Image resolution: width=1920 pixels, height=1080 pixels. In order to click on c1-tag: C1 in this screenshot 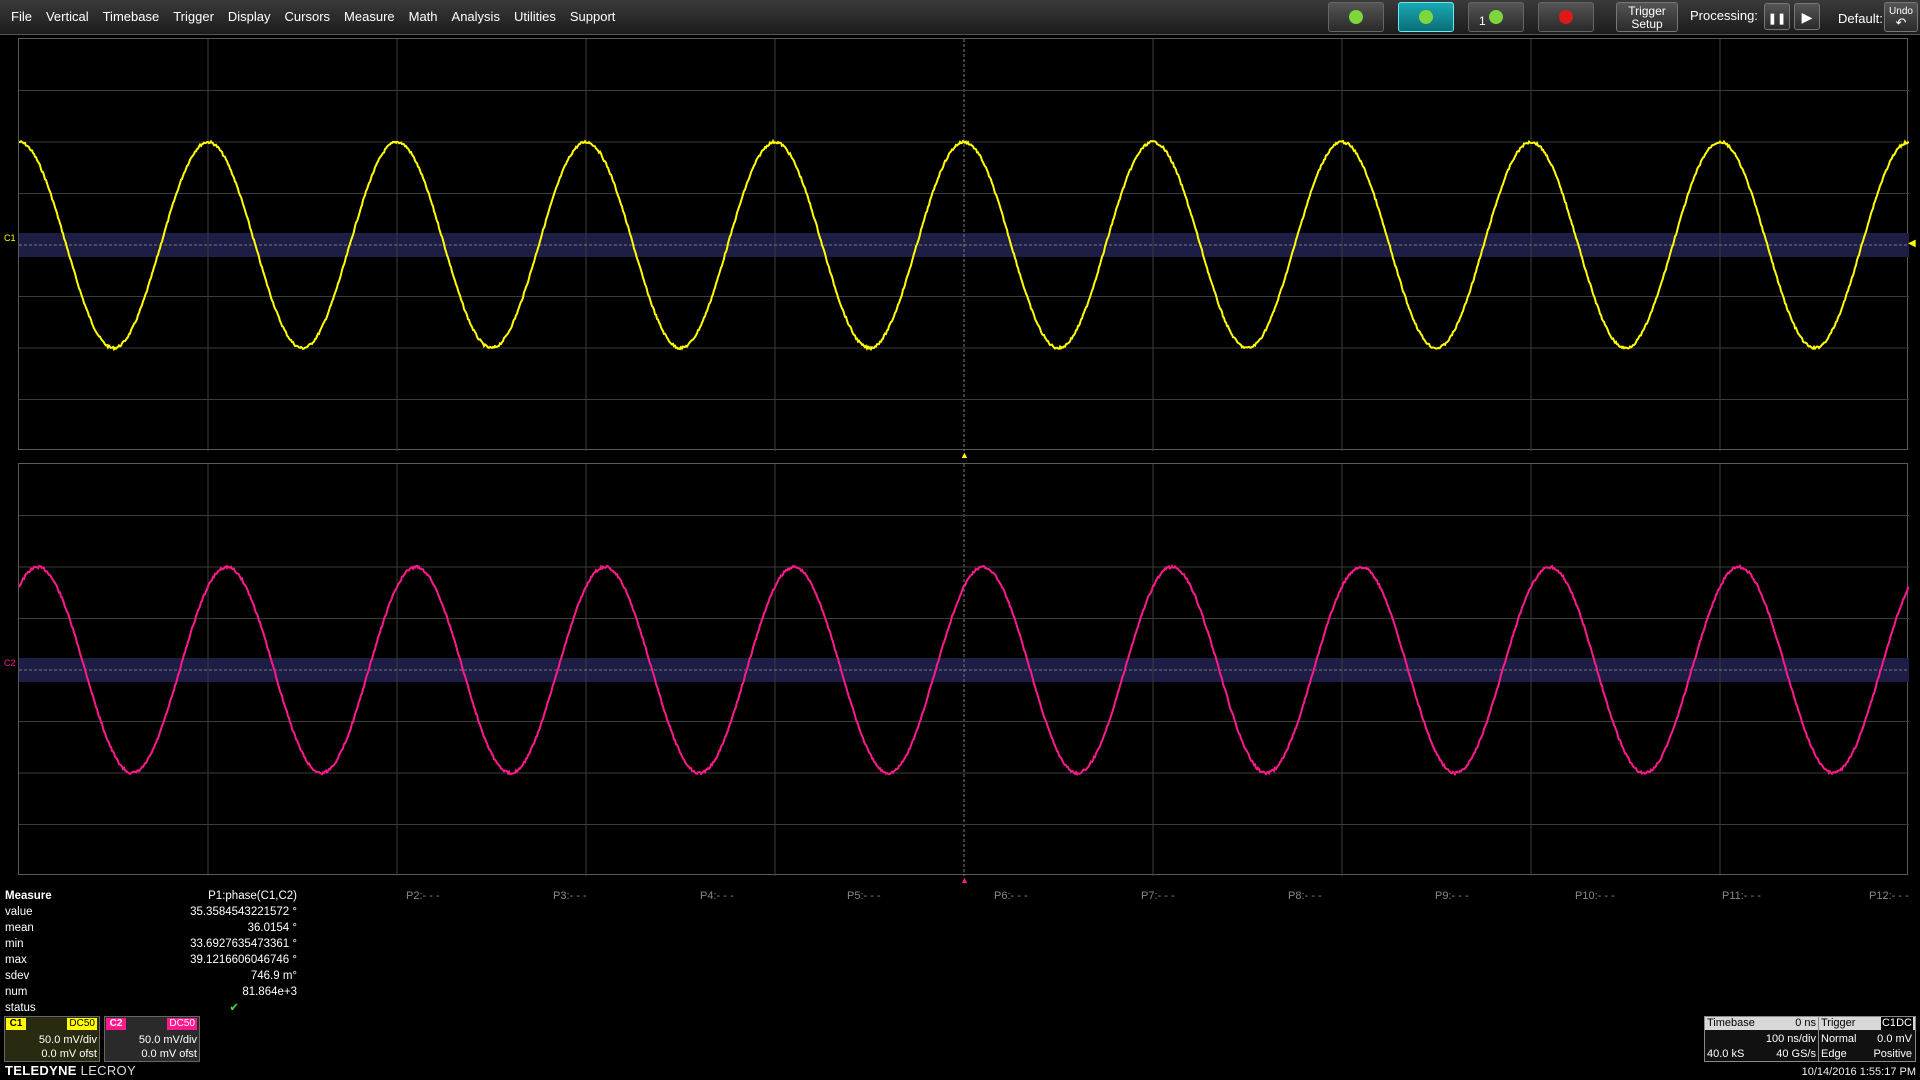, I will do `click(16, 1024)`.